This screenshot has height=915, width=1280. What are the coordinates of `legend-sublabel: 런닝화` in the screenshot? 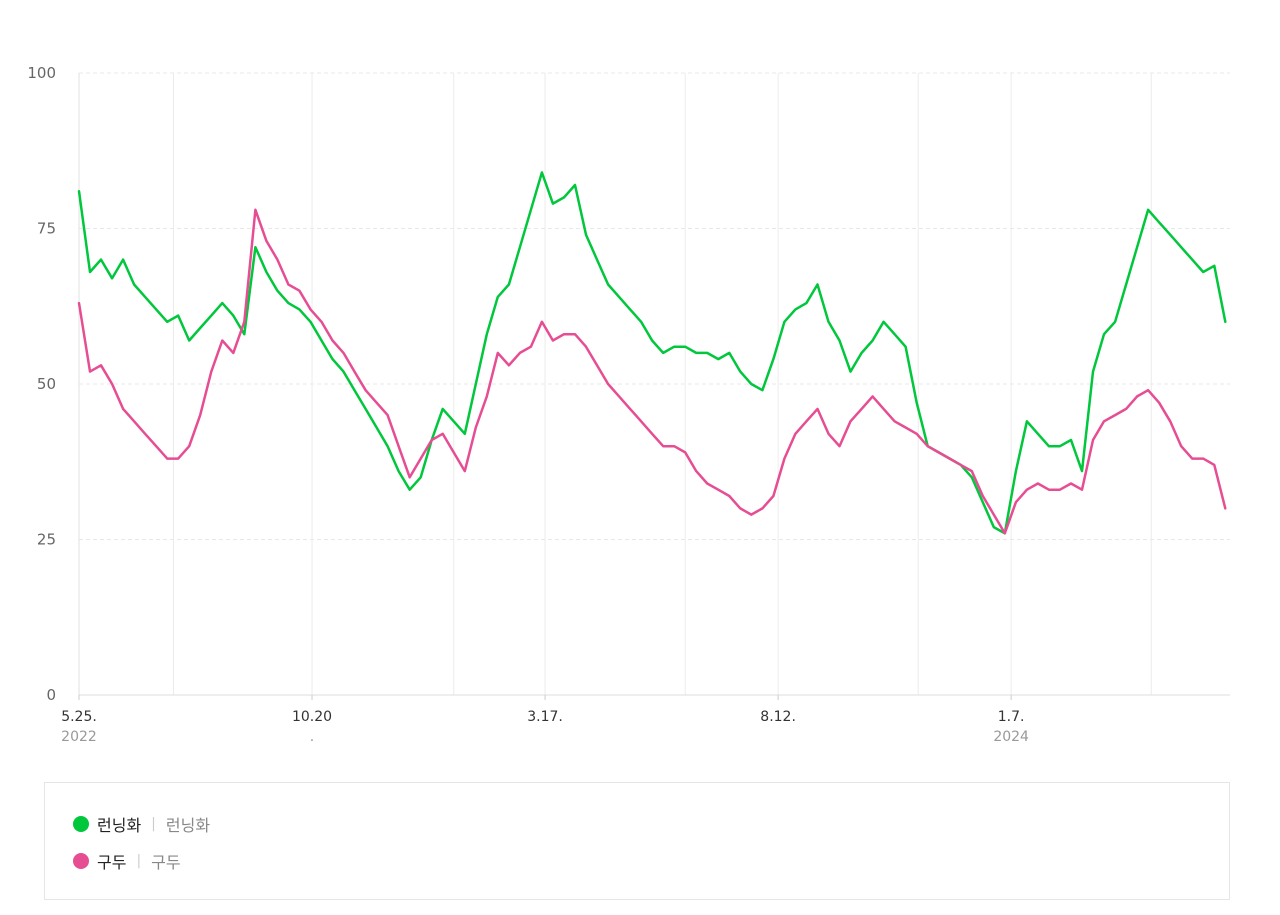 It's located at (188, 825).